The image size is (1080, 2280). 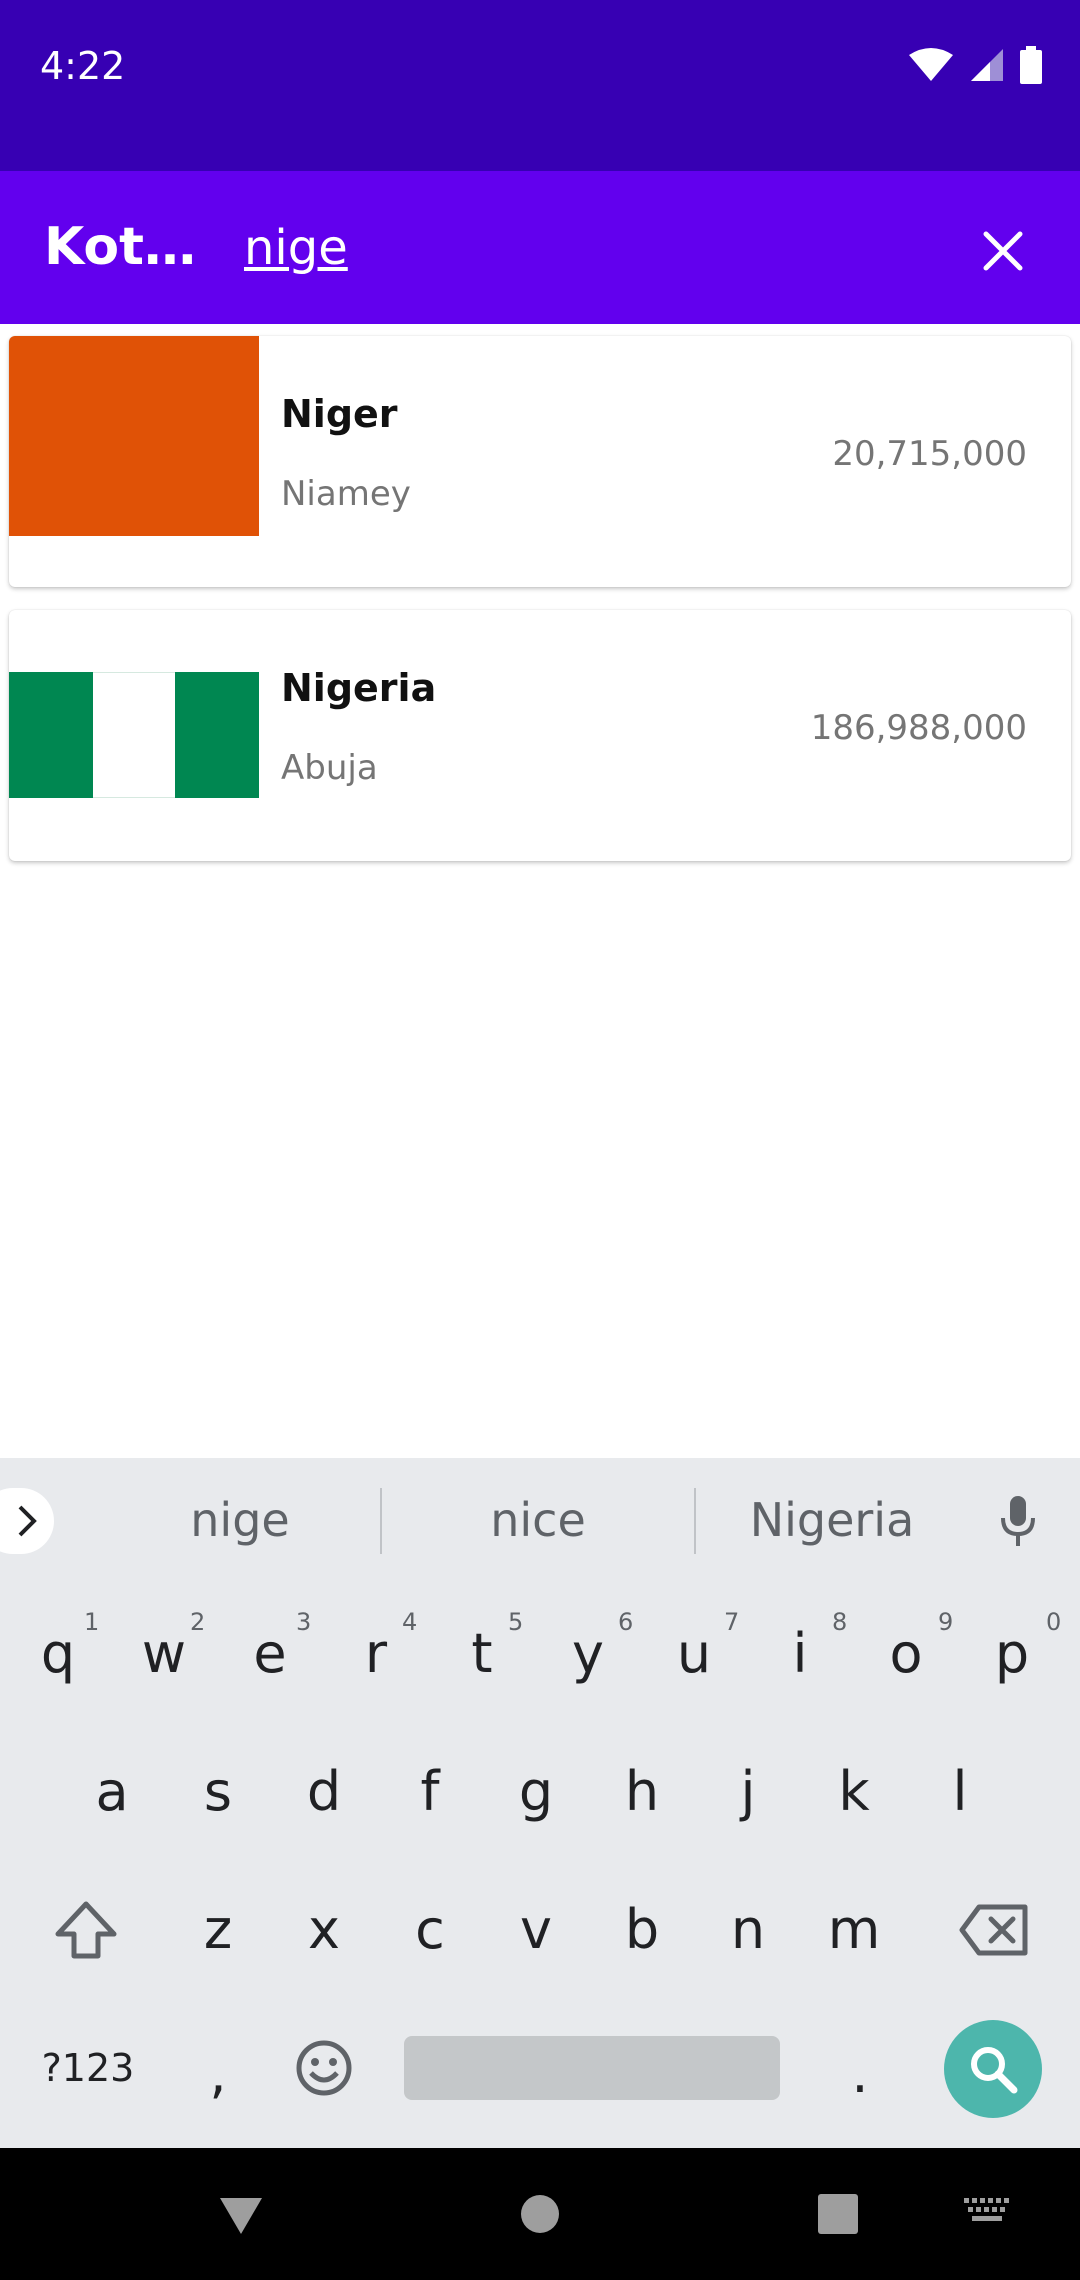 I want to click on country-population: 20,715,000, so click(x=929, y=454).